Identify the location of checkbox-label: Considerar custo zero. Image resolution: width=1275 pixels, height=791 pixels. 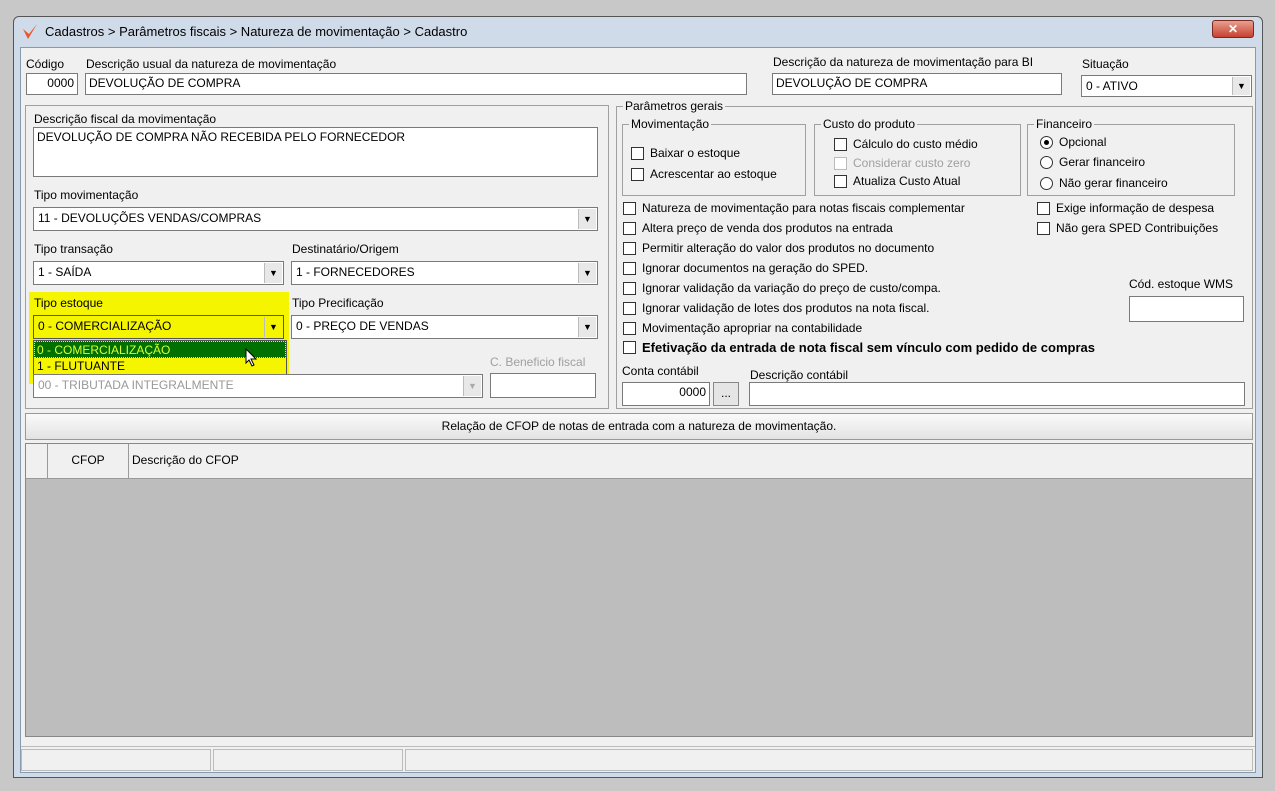
(912, 163).